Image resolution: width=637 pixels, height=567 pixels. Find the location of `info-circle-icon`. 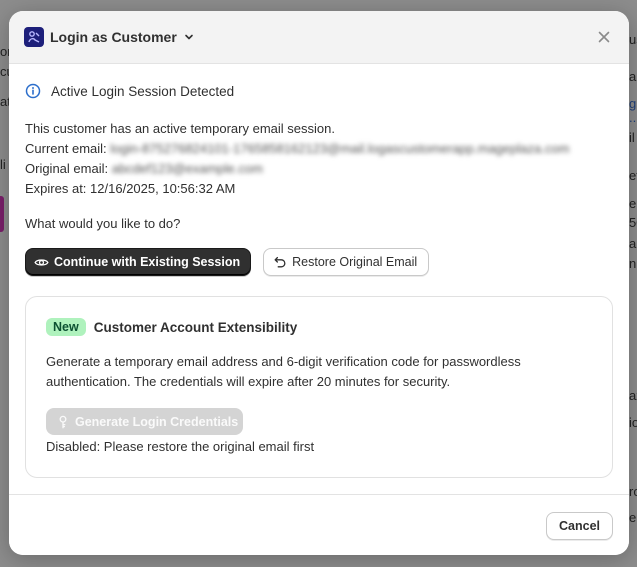

info-circle-icon is located at coordinates (33, 91).